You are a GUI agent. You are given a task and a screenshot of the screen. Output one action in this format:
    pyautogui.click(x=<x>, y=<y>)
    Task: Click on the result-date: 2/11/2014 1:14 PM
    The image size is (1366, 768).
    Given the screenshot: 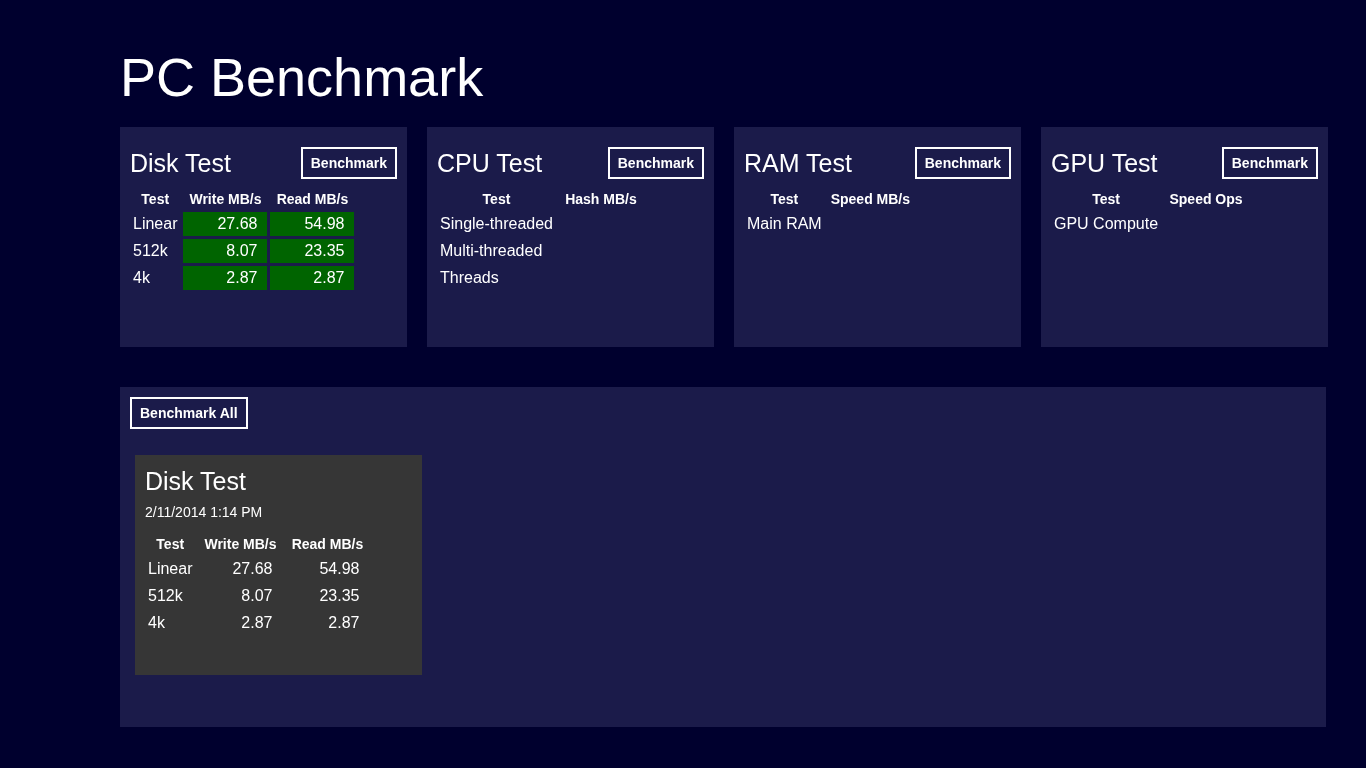 What is the action you would take?
    pyautogui.click(x=204, y=512)
    